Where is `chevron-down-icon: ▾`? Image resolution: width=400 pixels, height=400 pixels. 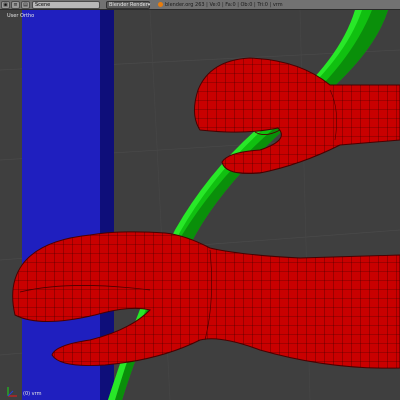 chevron-down-icon: ▾ is located at coordinates (149, 4).